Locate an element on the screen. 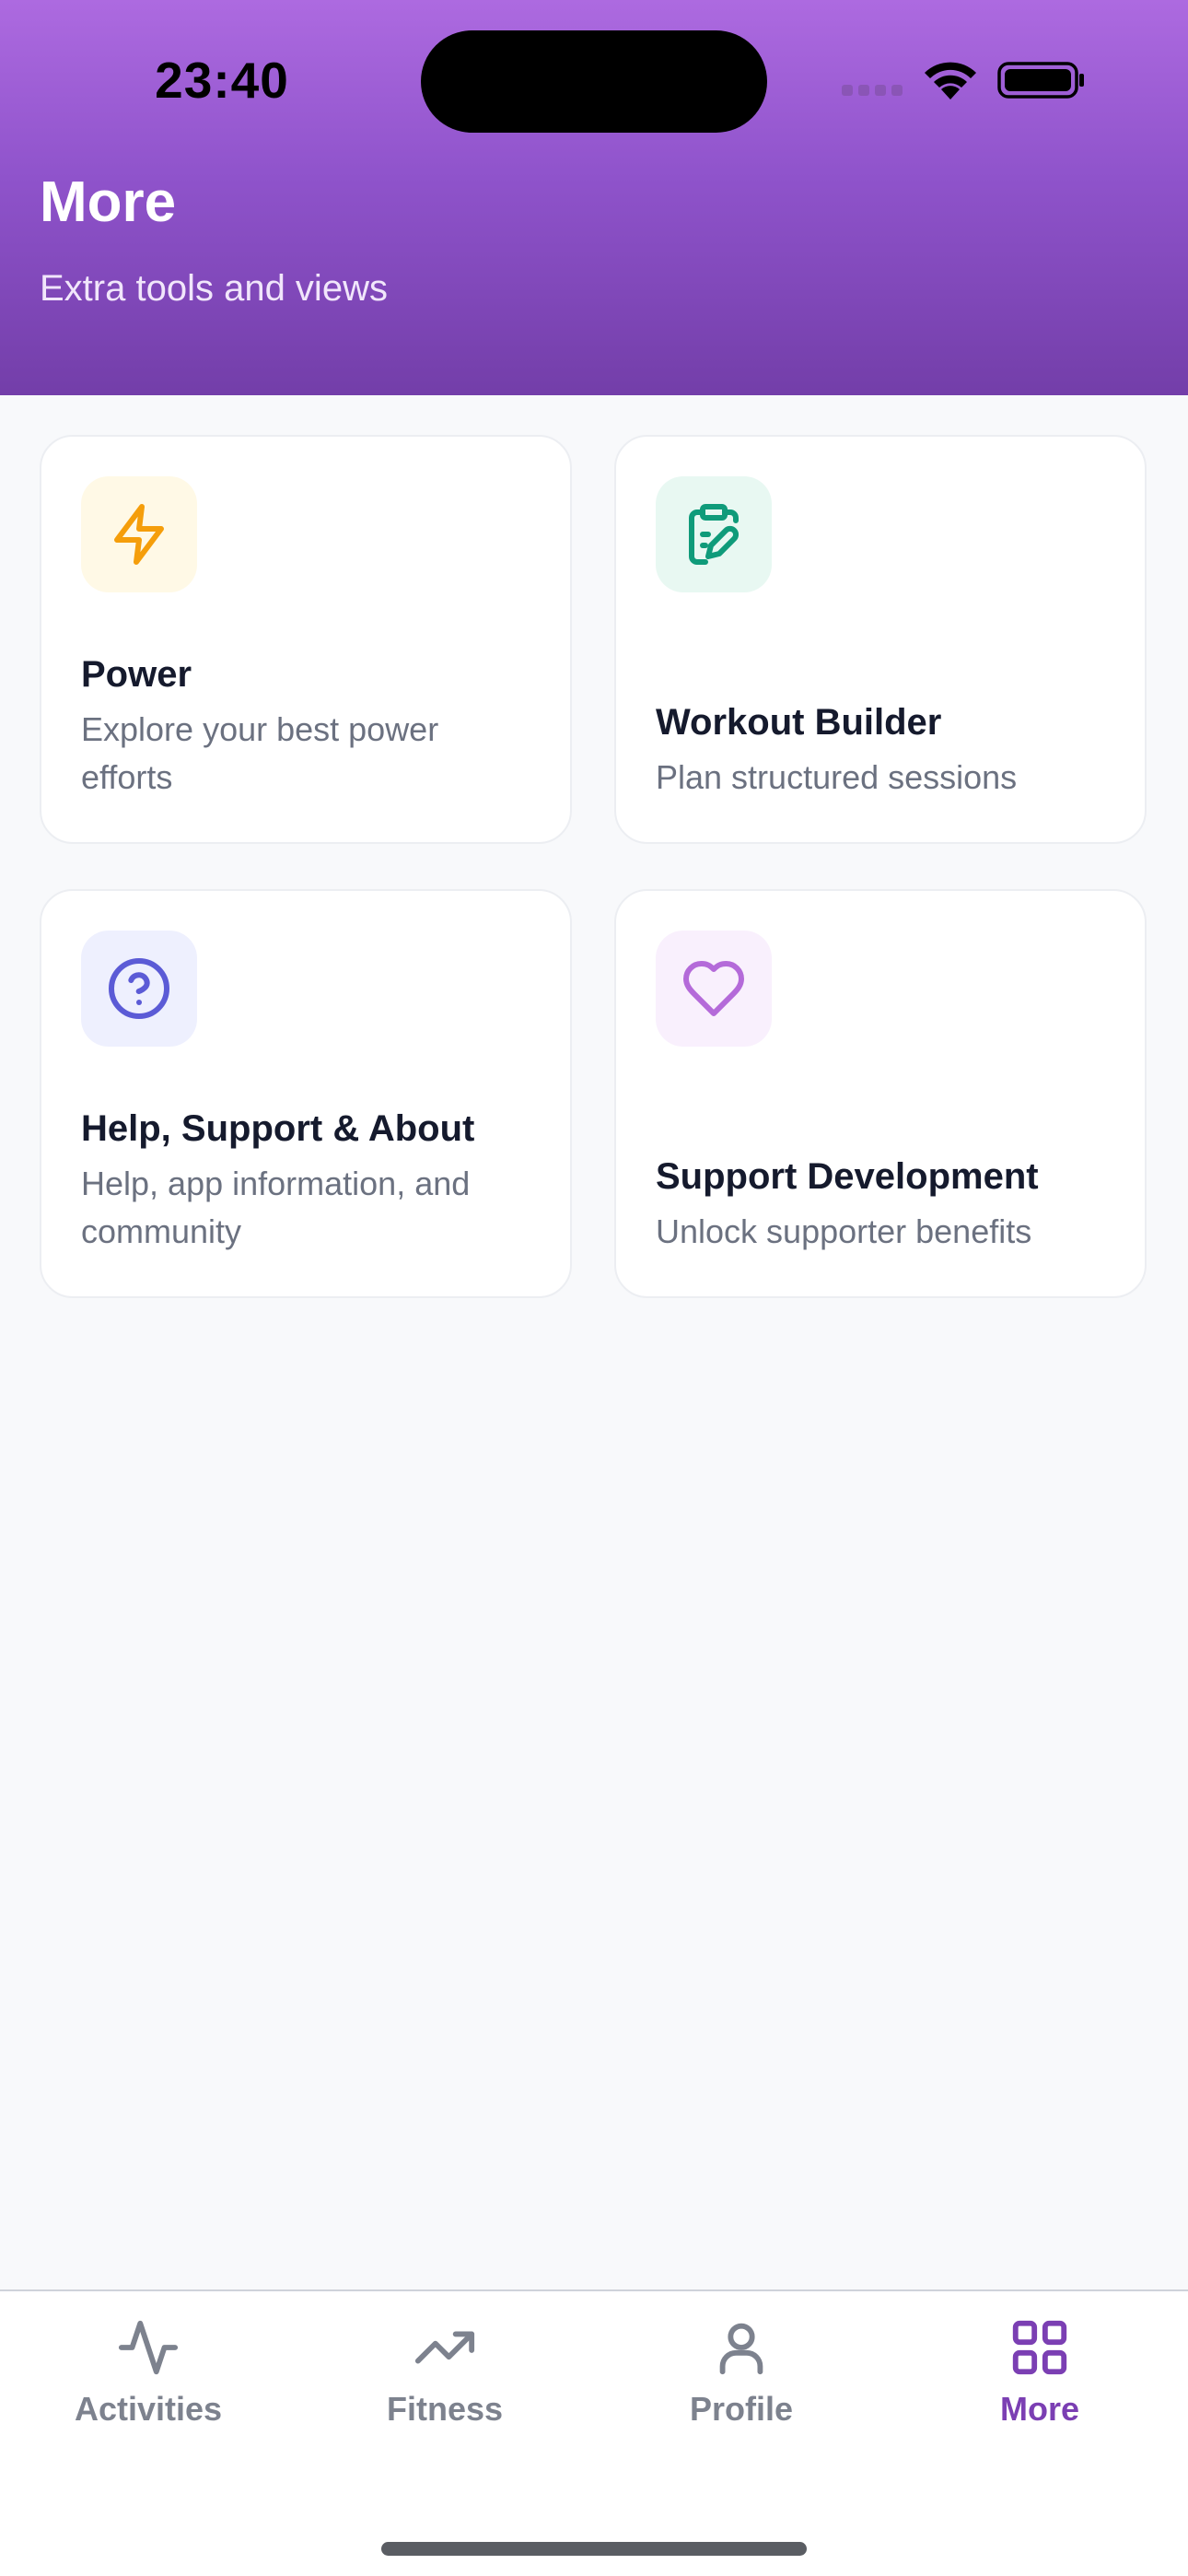 This screenshot has height=2576, width=1188. tab-bar: Activities Fitness Profile More is located at coordinates (594, 2432).